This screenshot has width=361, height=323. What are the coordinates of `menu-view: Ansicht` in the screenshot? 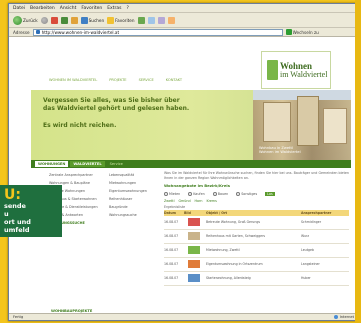 It's located at (68, 8).